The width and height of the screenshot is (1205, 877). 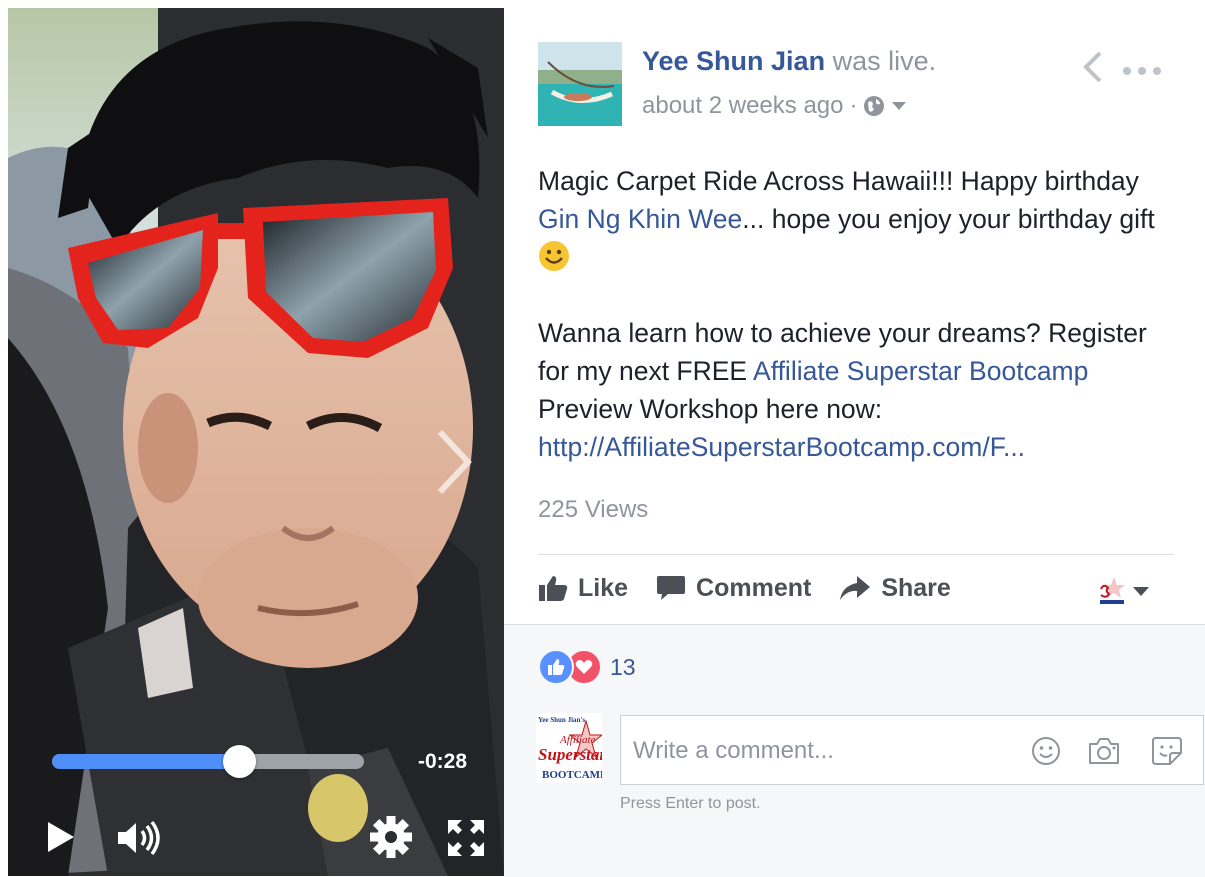 What do you see at coordinates (466, 838) in the screenshot?
I see `fullscreen-icon` at bounding box center [466, 838].